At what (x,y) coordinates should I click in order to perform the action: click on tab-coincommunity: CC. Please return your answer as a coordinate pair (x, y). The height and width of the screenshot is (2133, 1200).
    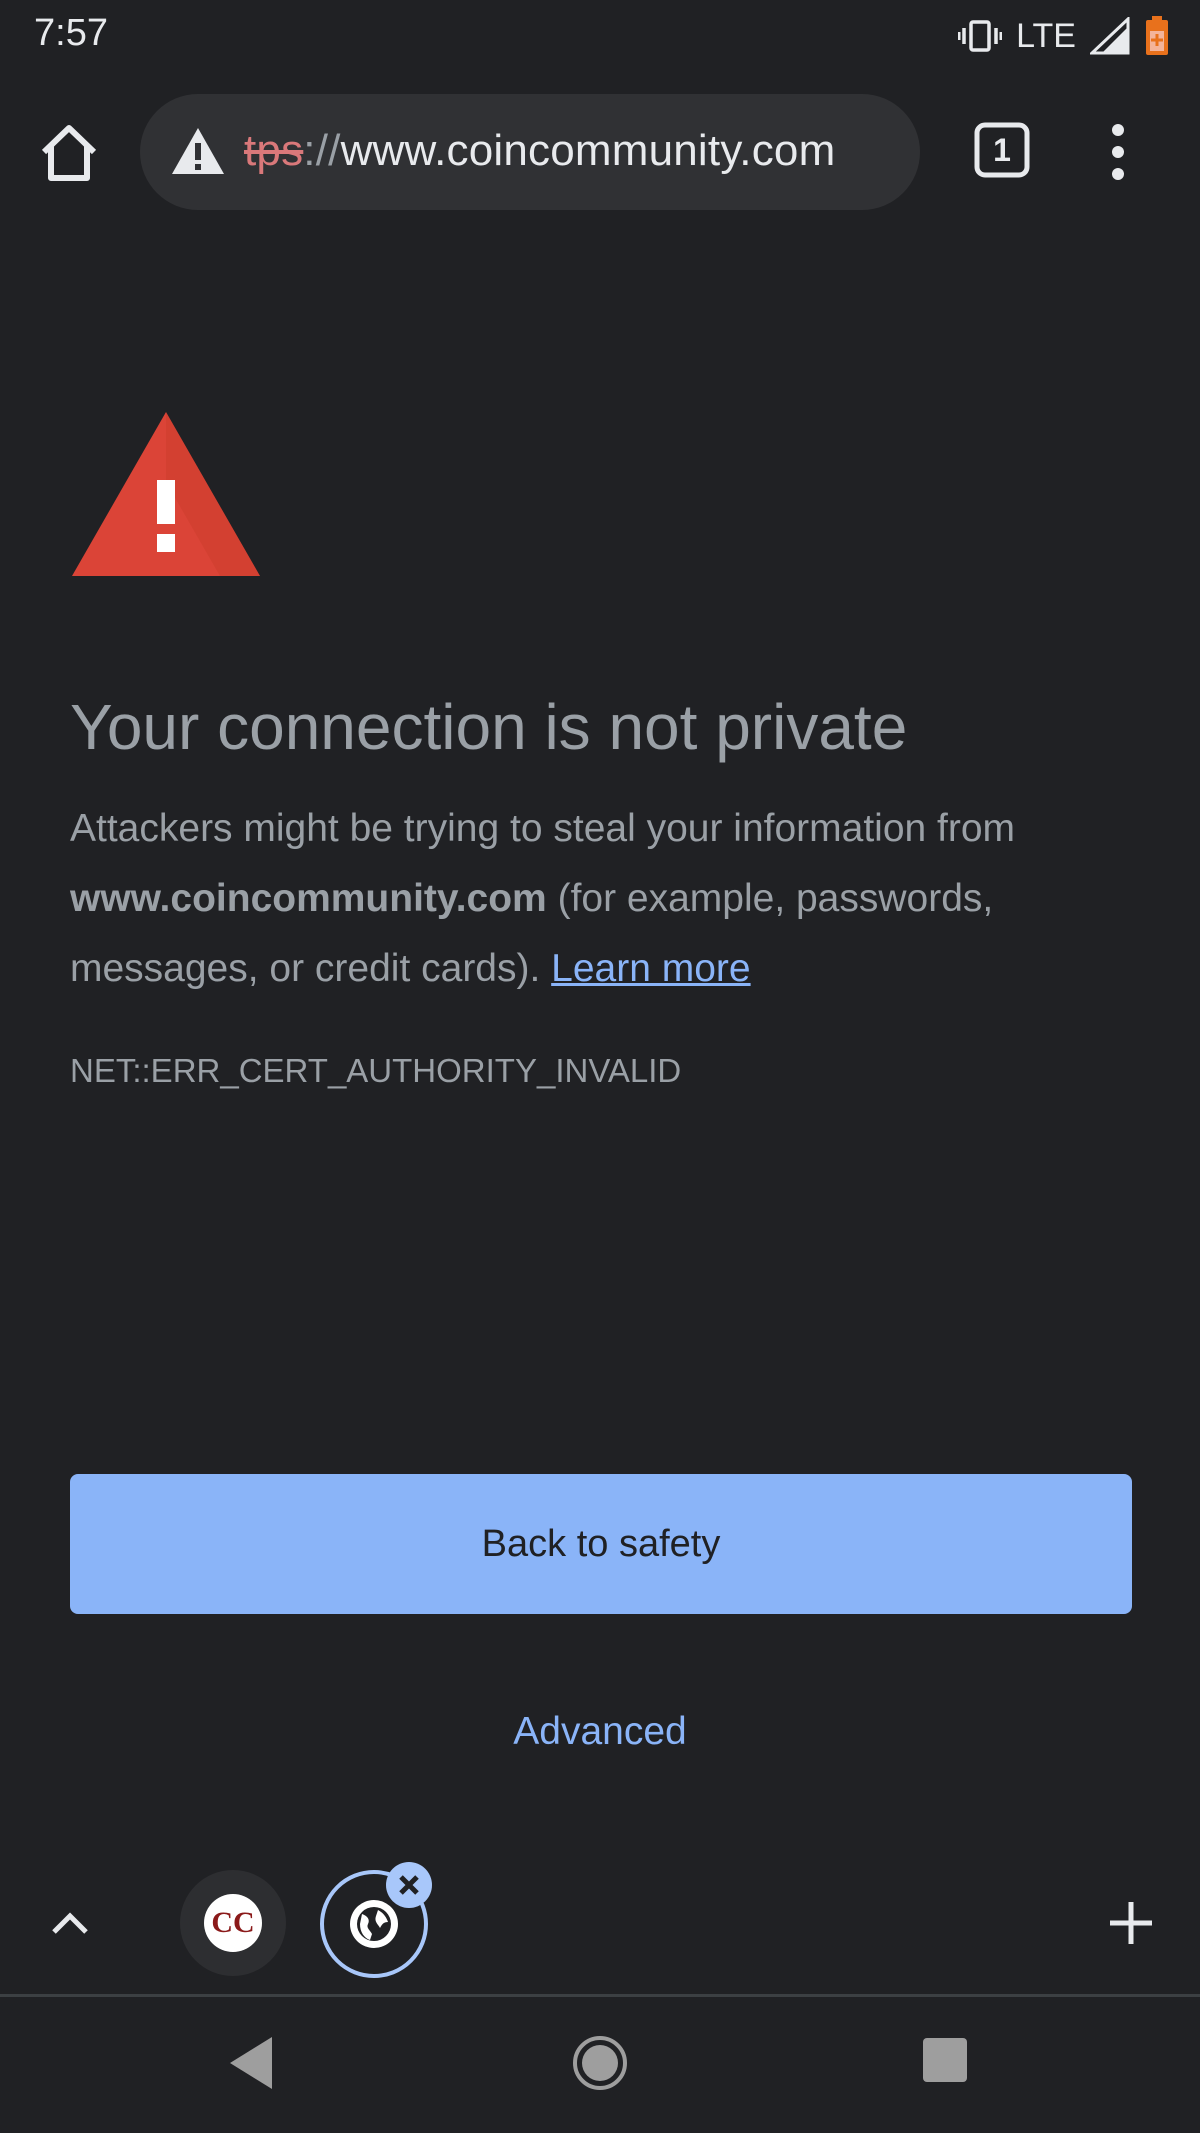
    Looking at the image, I should click on (233, 1923).